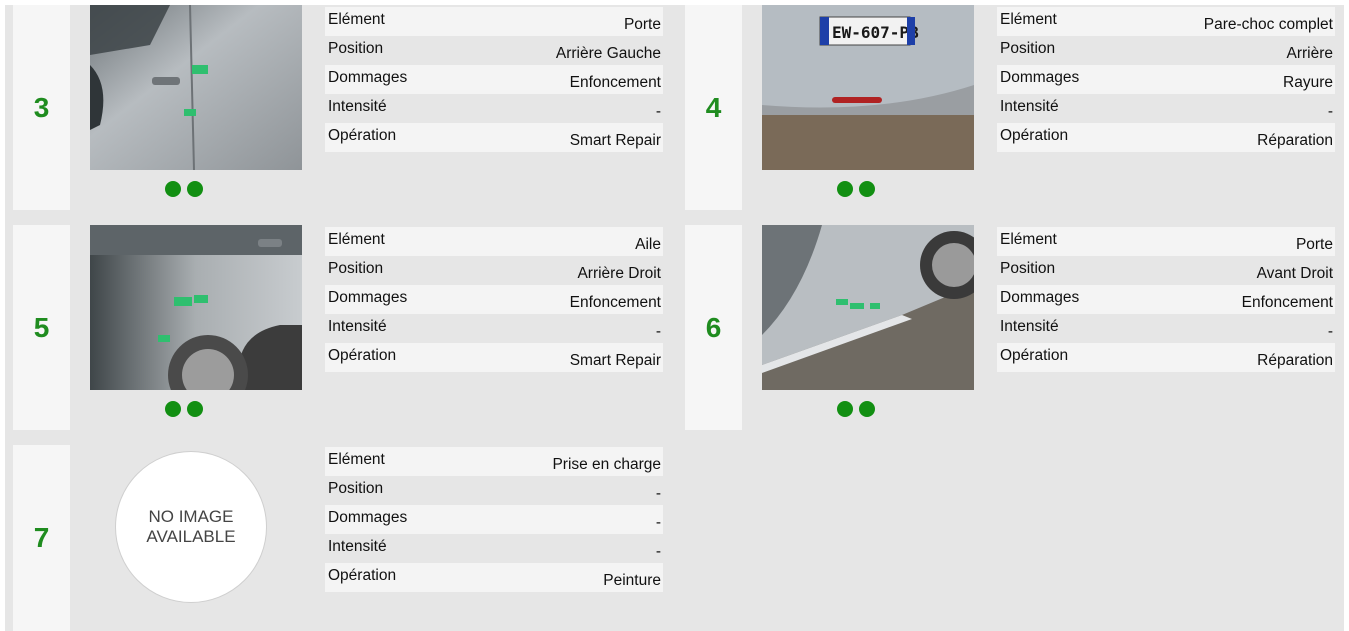 Image resolution: width=1349 pixels, height=631 pixels. What do you see at coordinates (494, 270) in the screenshot?
I see `detail-row-position: Position Arrière Droit` at bounding box center [494, 270].